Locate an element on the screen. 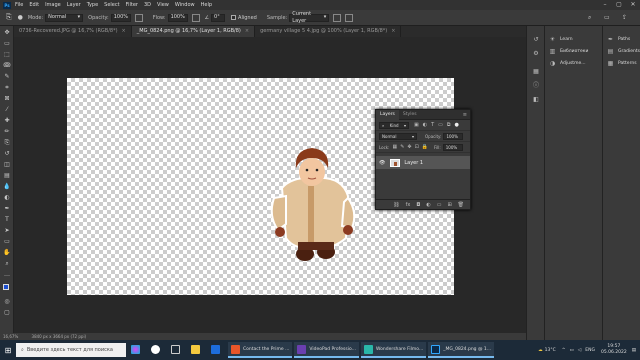 Image resolution: width=640 pixels, height=360 pixels. menu-layer: Layer is located at coordinates (74, 5).